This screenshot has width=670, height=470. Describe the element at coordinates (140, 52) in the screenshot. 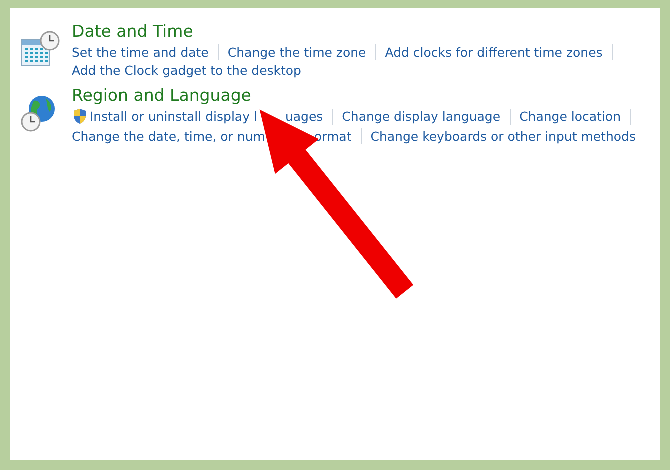

I see `task-link: Set the time and date` at that location.